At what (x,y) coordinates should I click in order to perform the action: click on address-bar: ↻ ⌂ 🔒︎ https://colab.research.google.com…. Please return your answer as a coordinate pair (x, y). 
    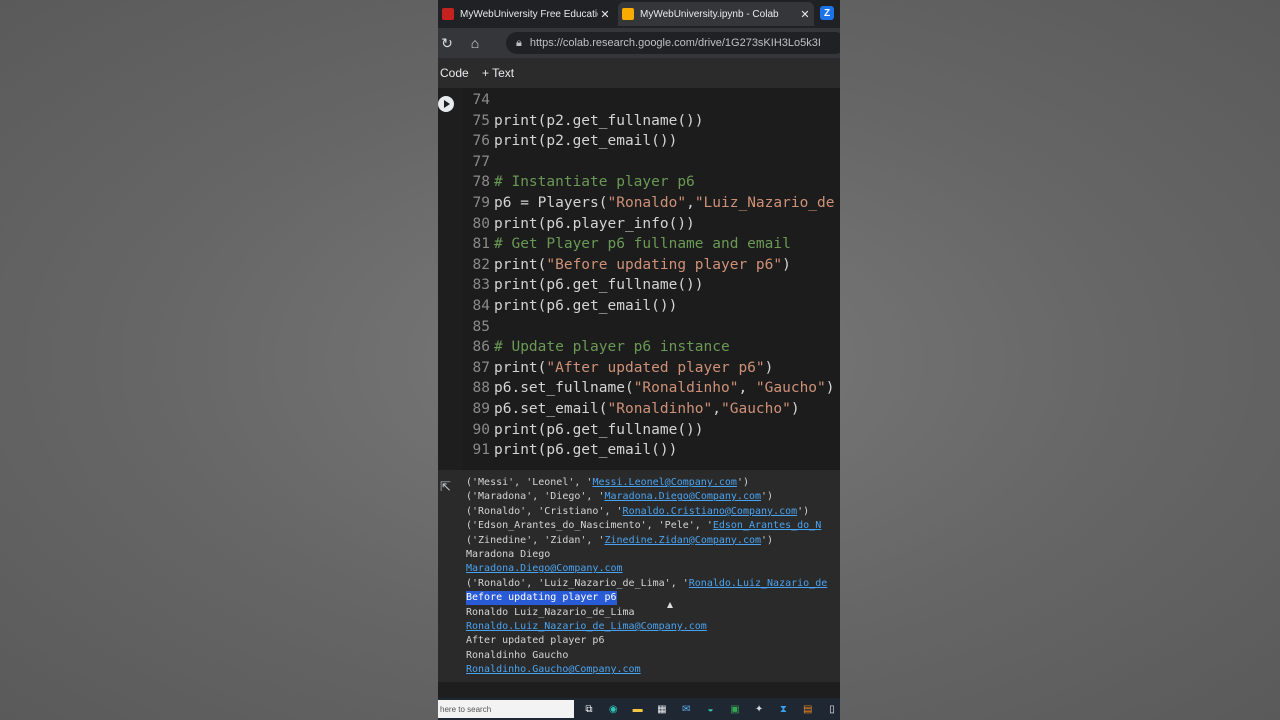
    Looking at the image, I should click on (639, 43).